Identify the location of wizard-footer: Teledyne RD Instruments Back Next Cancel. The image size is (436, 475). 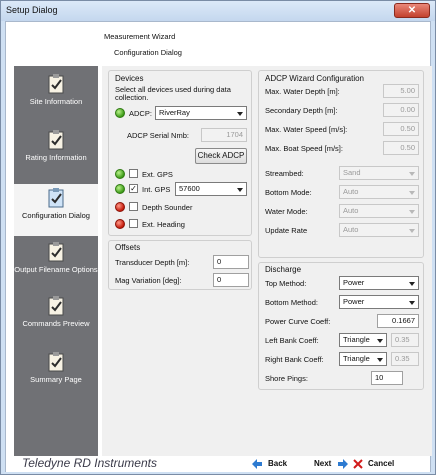
(218, 464).